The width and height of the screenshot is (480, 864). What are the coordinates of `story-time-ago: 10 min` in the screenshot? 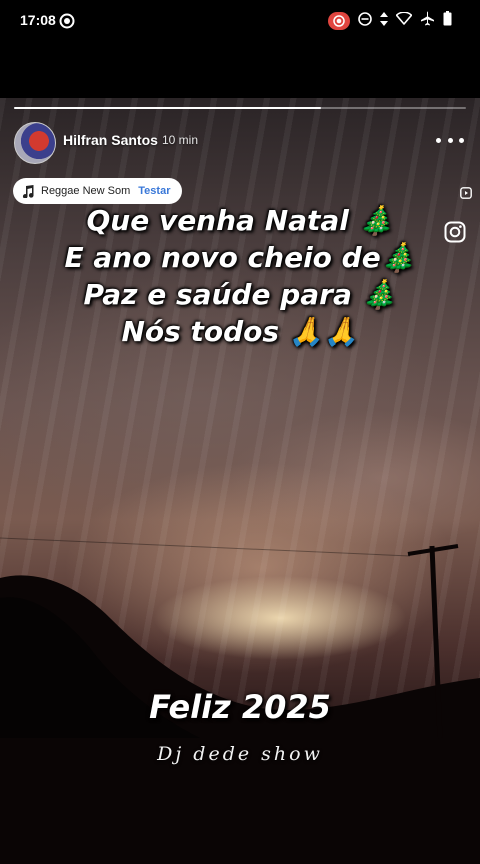 It's located at (180, 140).